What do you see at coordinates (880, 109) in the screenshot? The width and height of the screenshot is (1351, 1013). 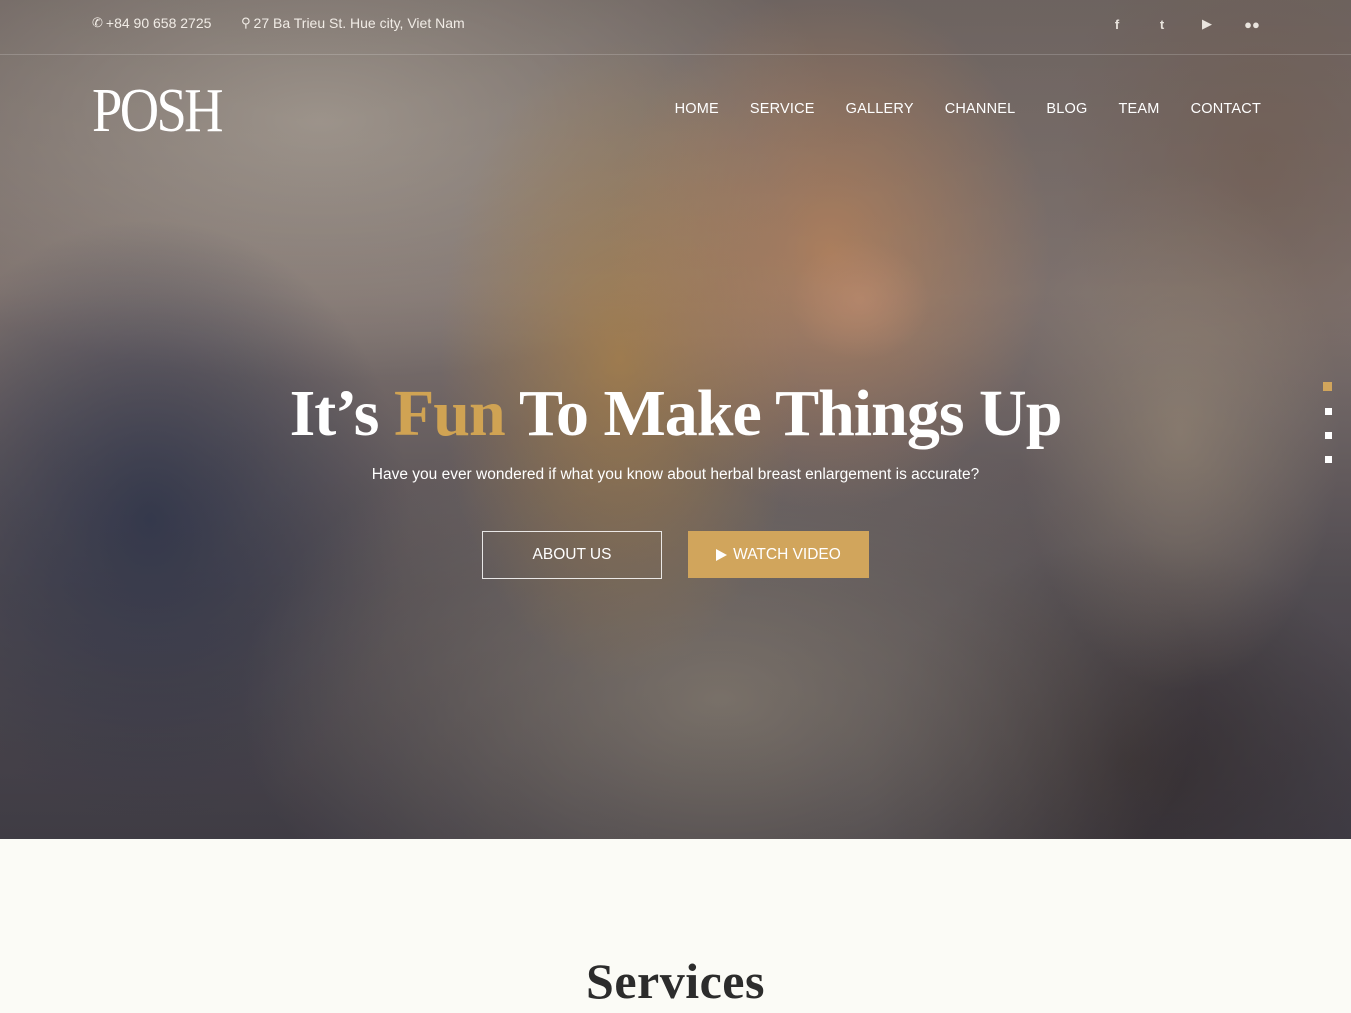 I see `nav-gallery: GALLERY` at bounding box center [880, 109].